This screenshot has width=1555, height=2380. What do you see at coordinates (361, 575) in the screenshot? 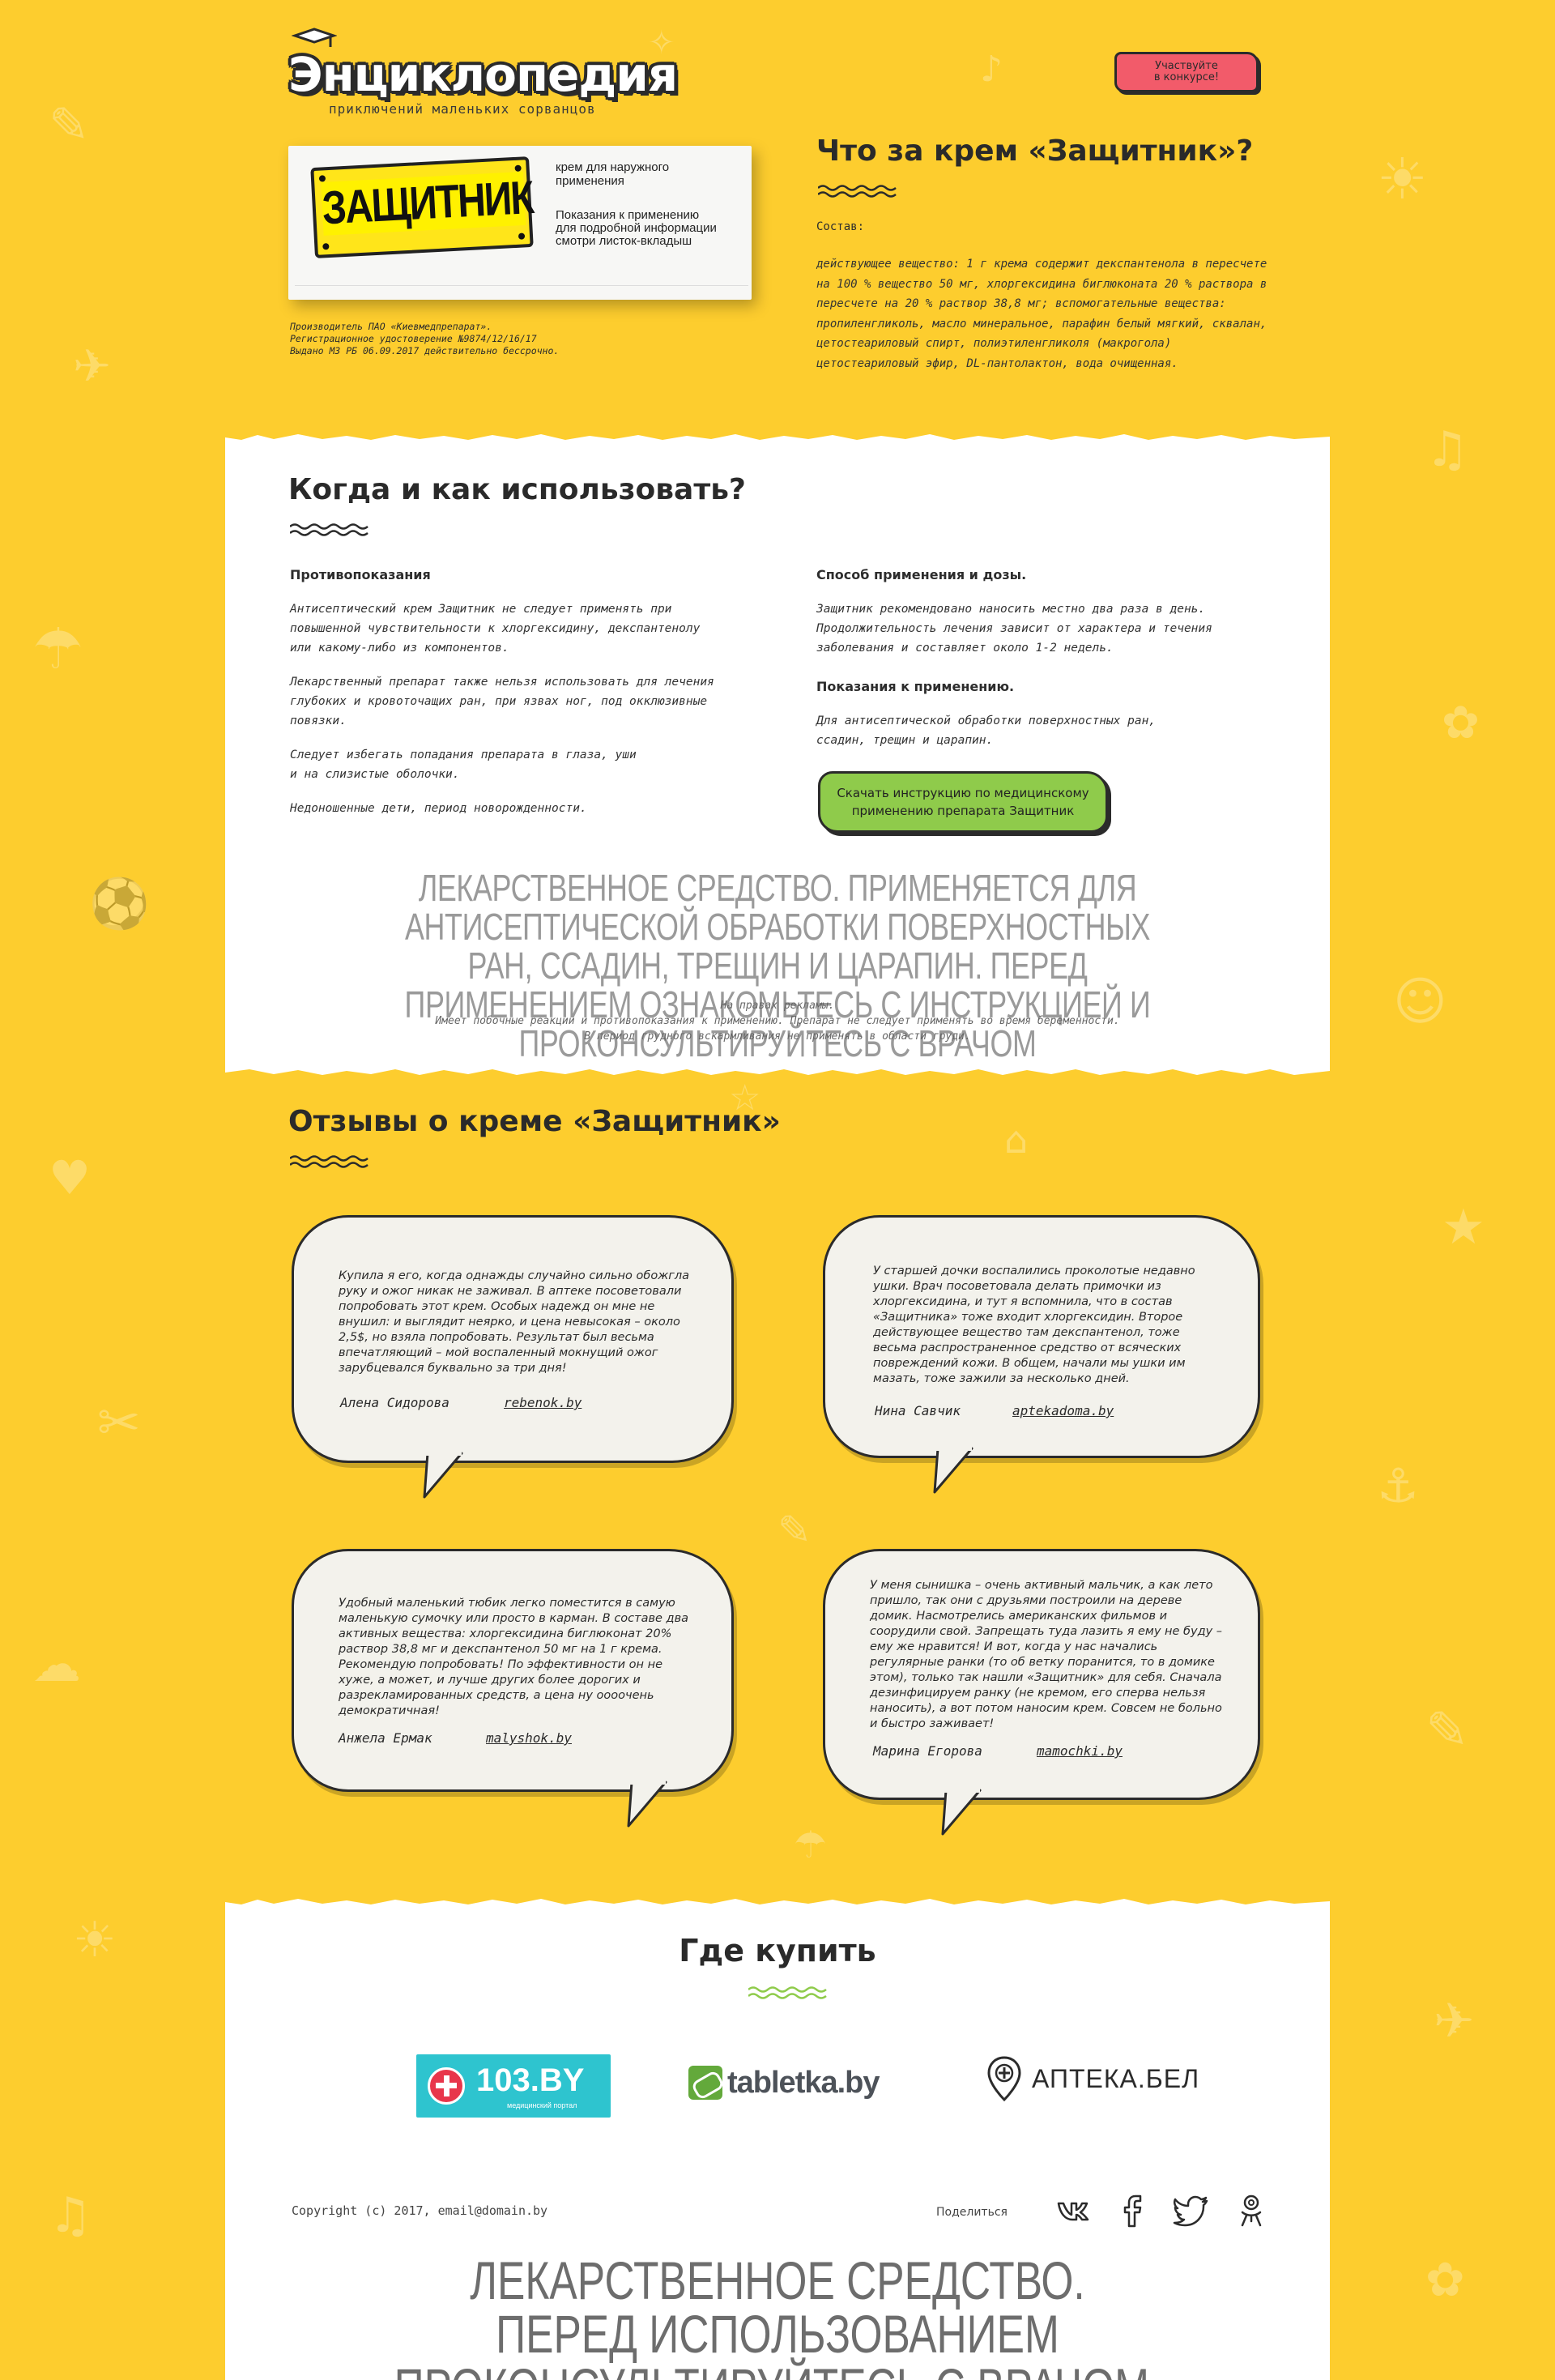
I see `contraindications-title: Противопоказания` at bounding box center [361, 575].